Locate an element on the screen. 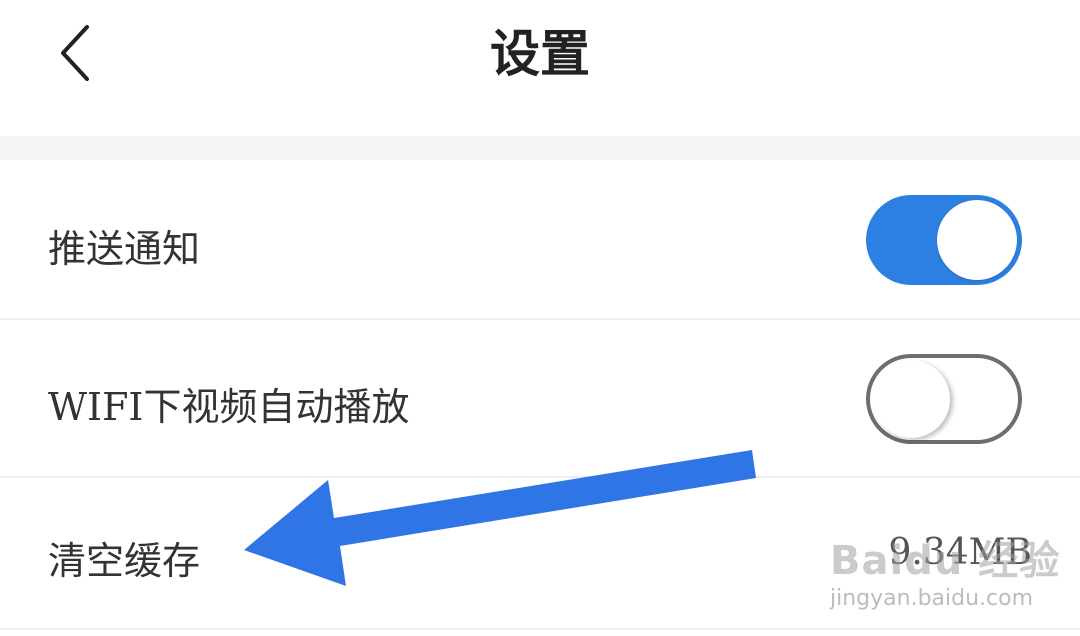  wifi-autoplay-toggle is located at coordinates (944, 399).